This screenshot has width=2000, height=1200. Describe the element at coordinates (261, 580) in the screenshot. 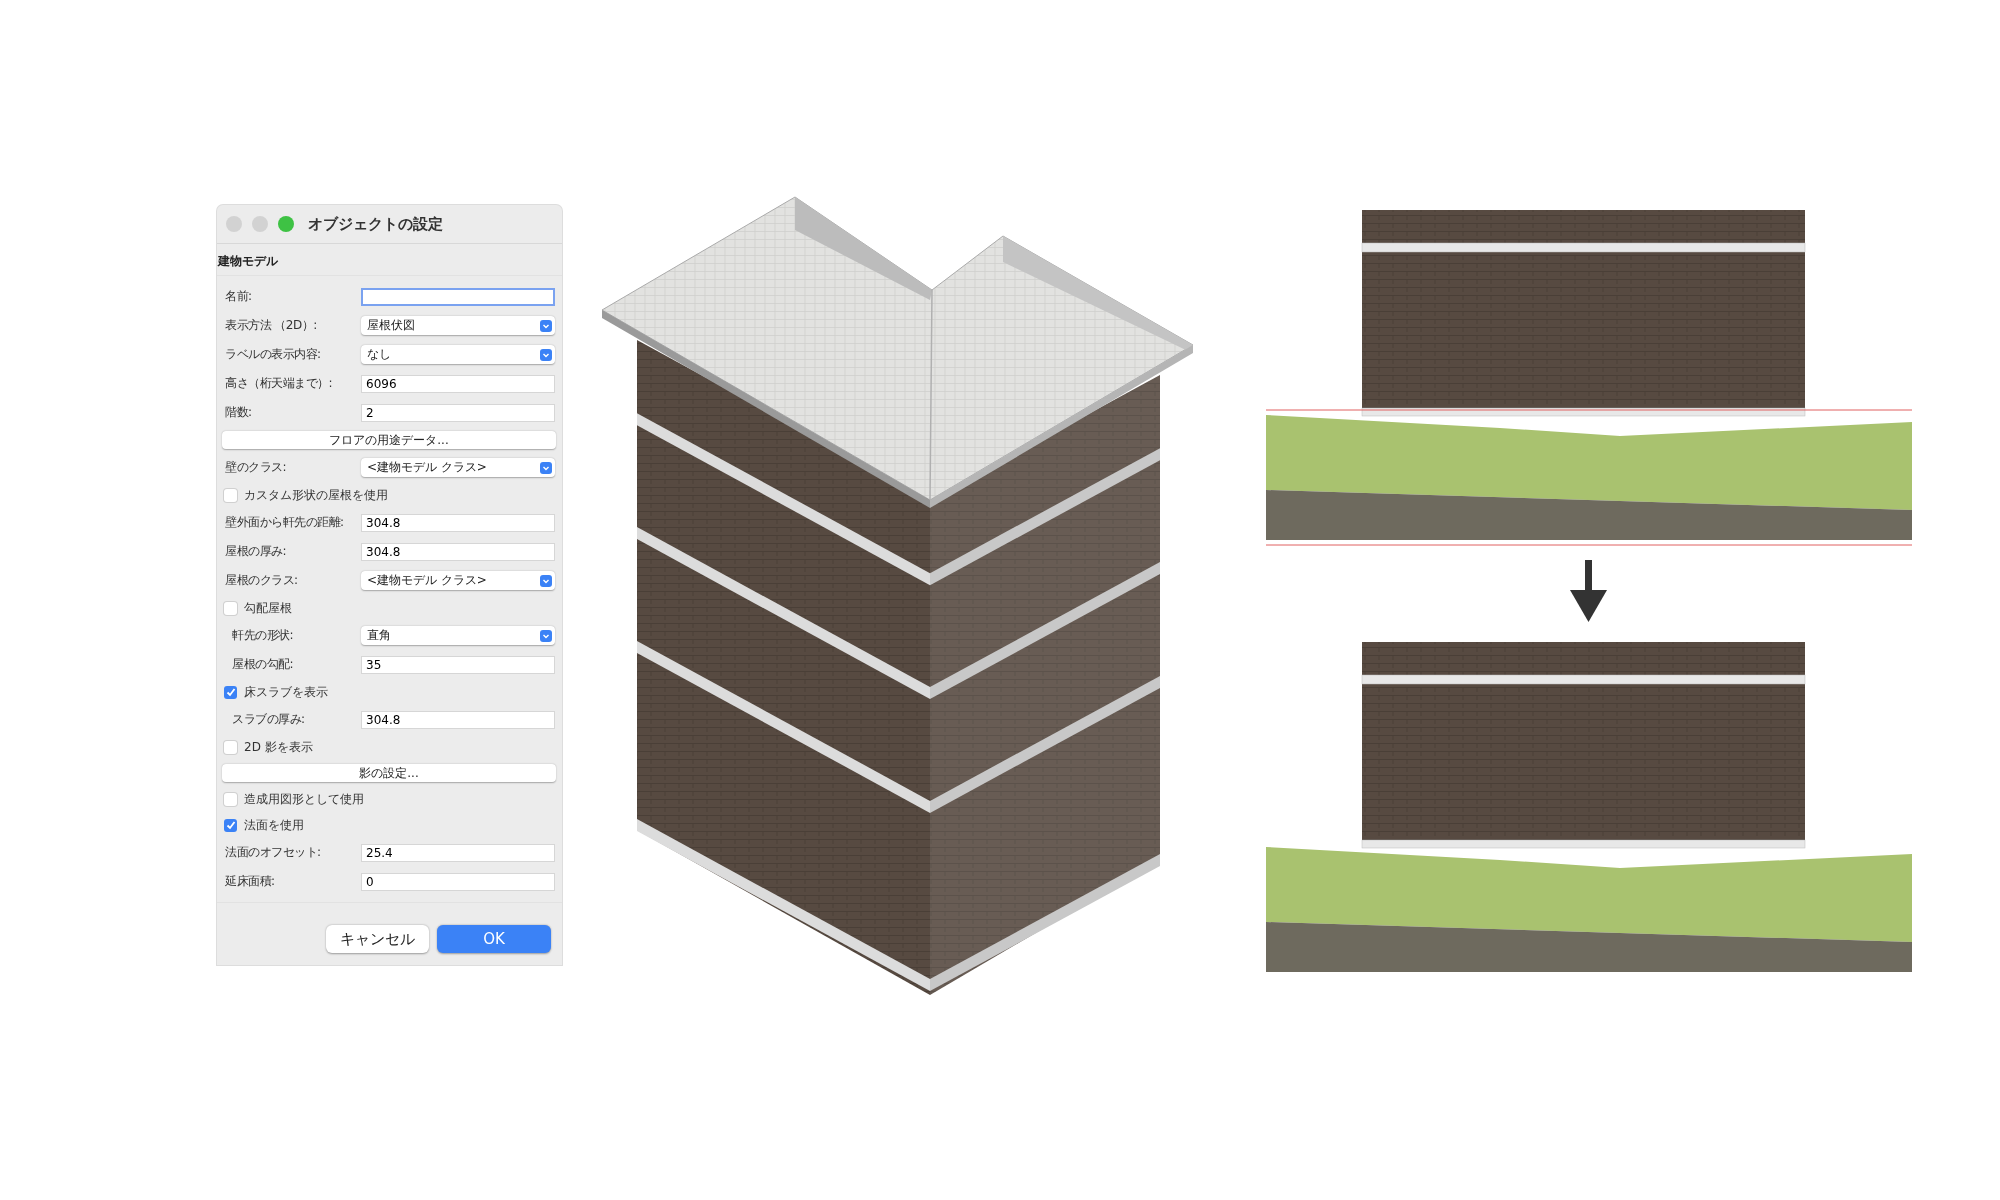

I see `field-label: 屋根のクラス:` at that location.